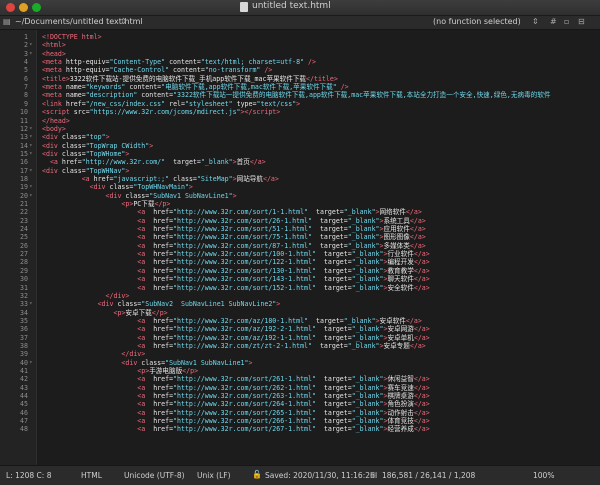 The width and height of the screenshot is (600, 485). Describe the element at coordinates (7, 21) in the screenshot. I see `file-icon: ▤` at that location.